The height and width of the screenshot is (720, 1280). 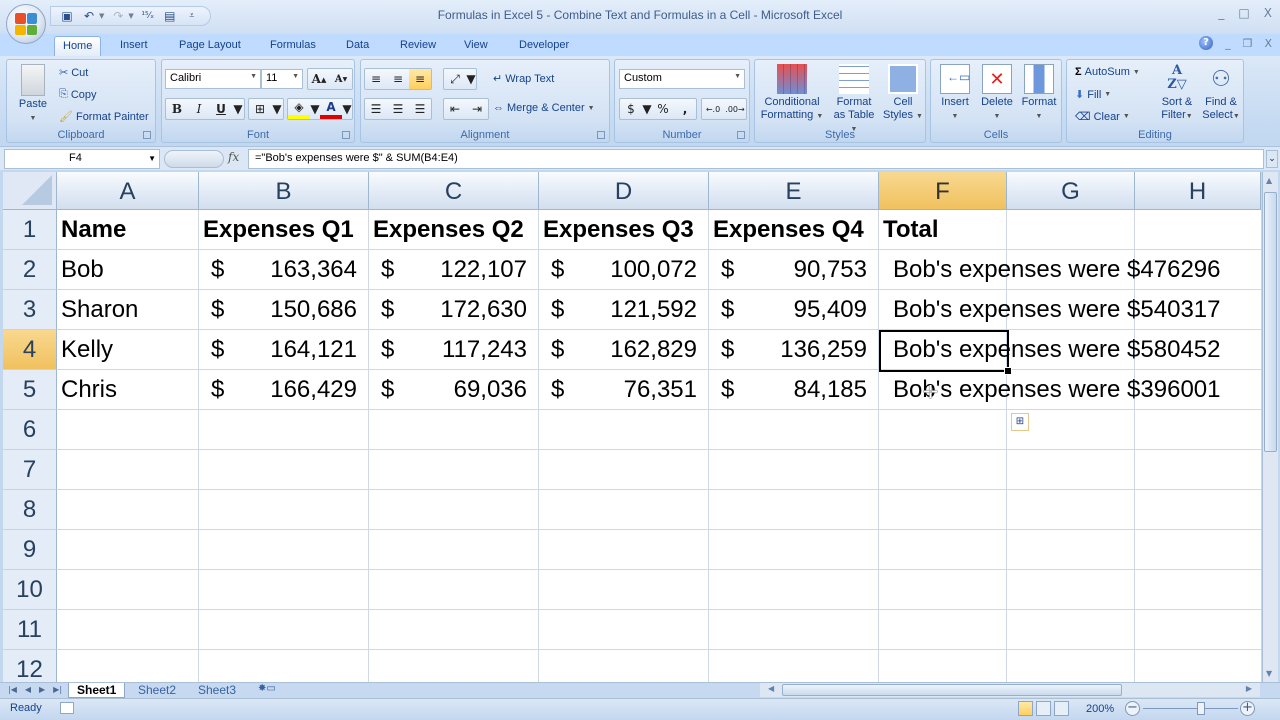 What do you see at coordinates (30, 270) in the screenshot?
I see `row-header-2: 2` at bounding box center [30, 270].